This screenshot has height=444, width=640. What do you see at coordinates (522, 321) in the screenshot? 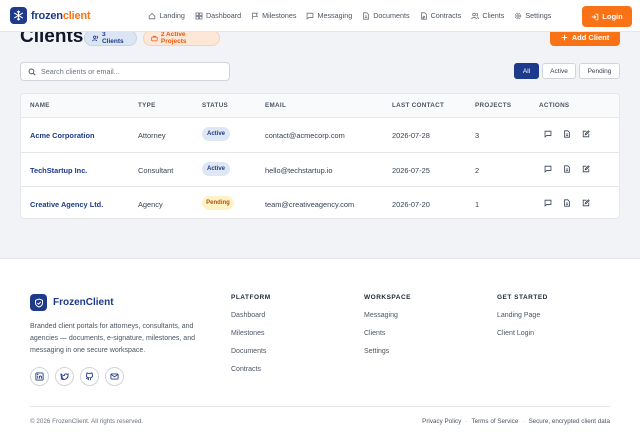
I see `footer-get-started-column: GET STARTED Landing Page Client Login` at bounding box center [522, 321].